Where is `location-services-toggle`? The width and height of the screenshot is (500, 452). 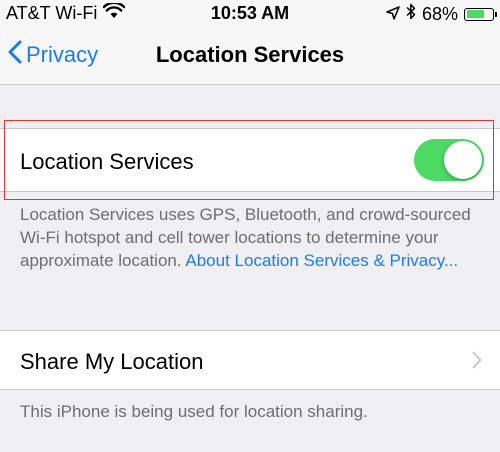
location-services-toggle is located at coordinates (449, 160).